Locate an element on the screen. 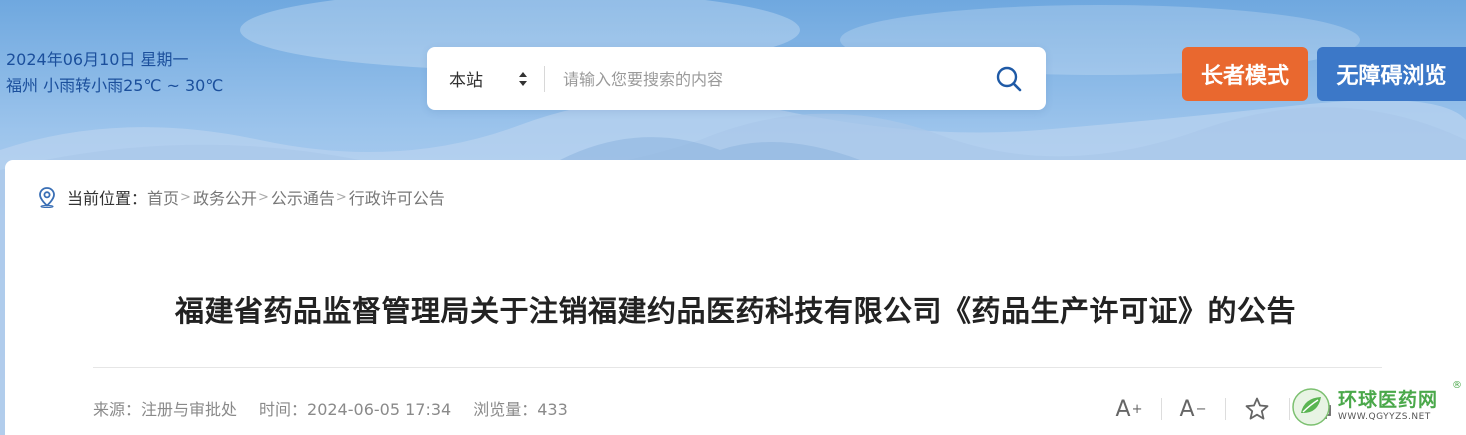 Image resolution: width=1466 pixels, height=435 pixels. article-source: 来源：注册与审批处 is located at coordinates (165, 409).